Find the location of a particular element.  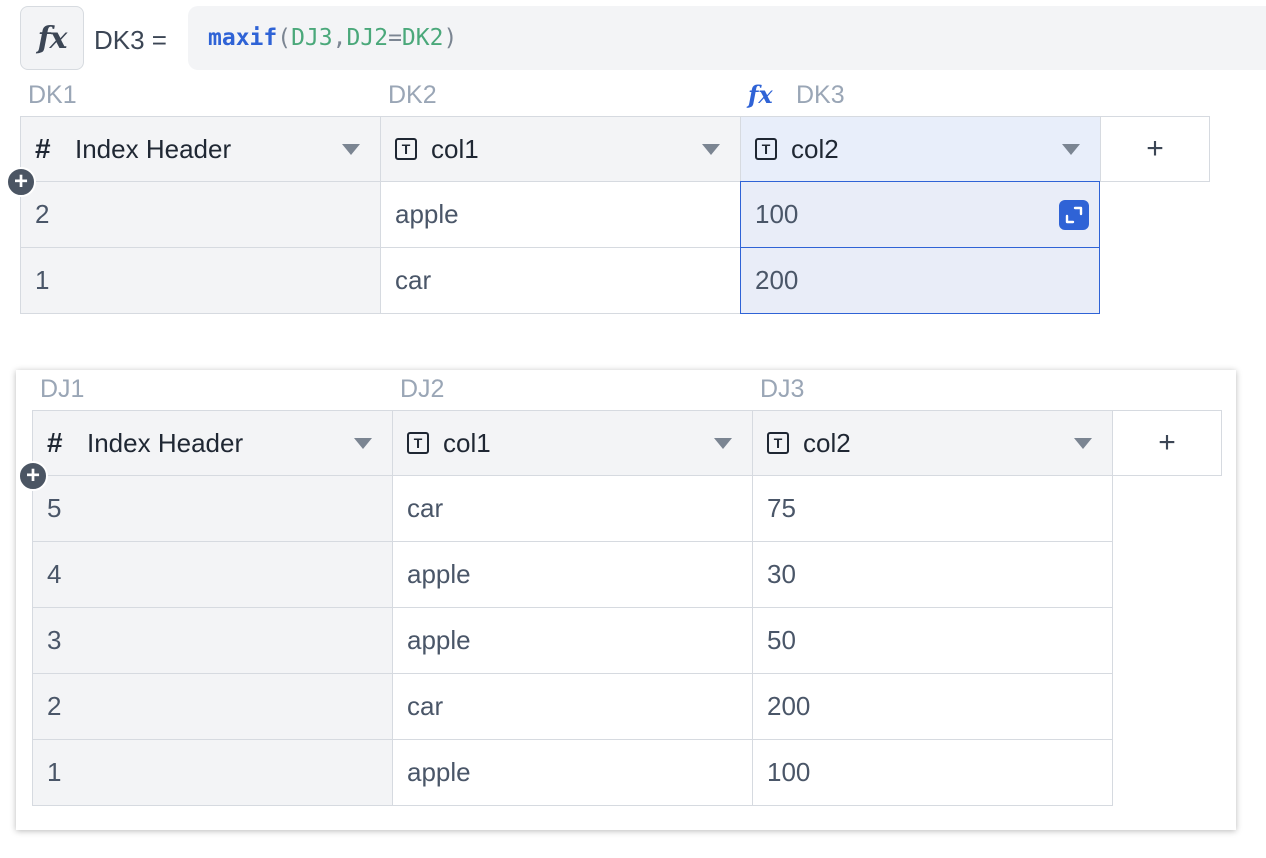

formula-fx-button: fx is located at coordinates (52, 38).